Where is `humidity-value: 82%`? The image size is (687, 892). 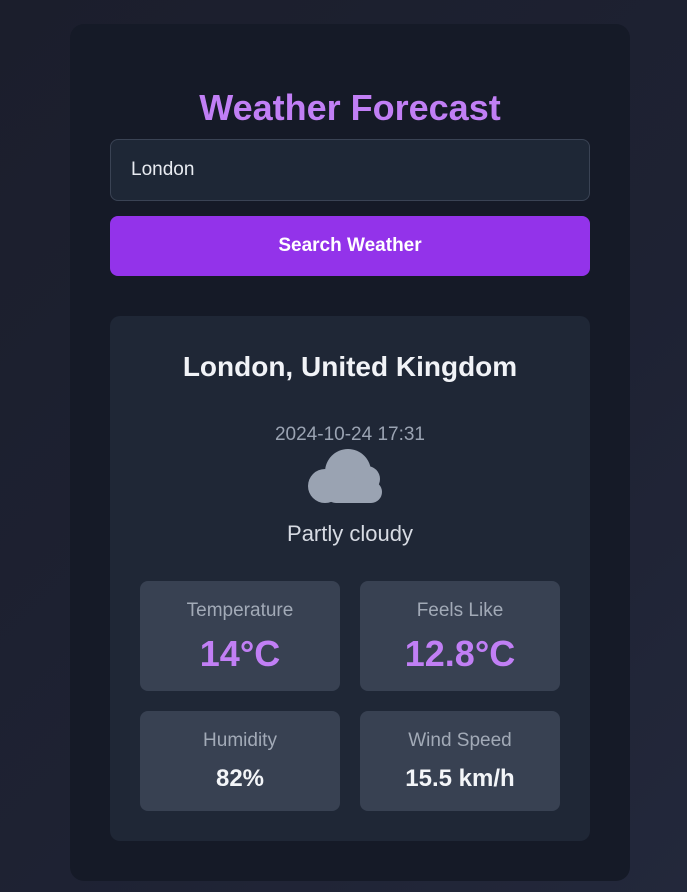 humidity-value: 82% is located at coordinates (240, 778).